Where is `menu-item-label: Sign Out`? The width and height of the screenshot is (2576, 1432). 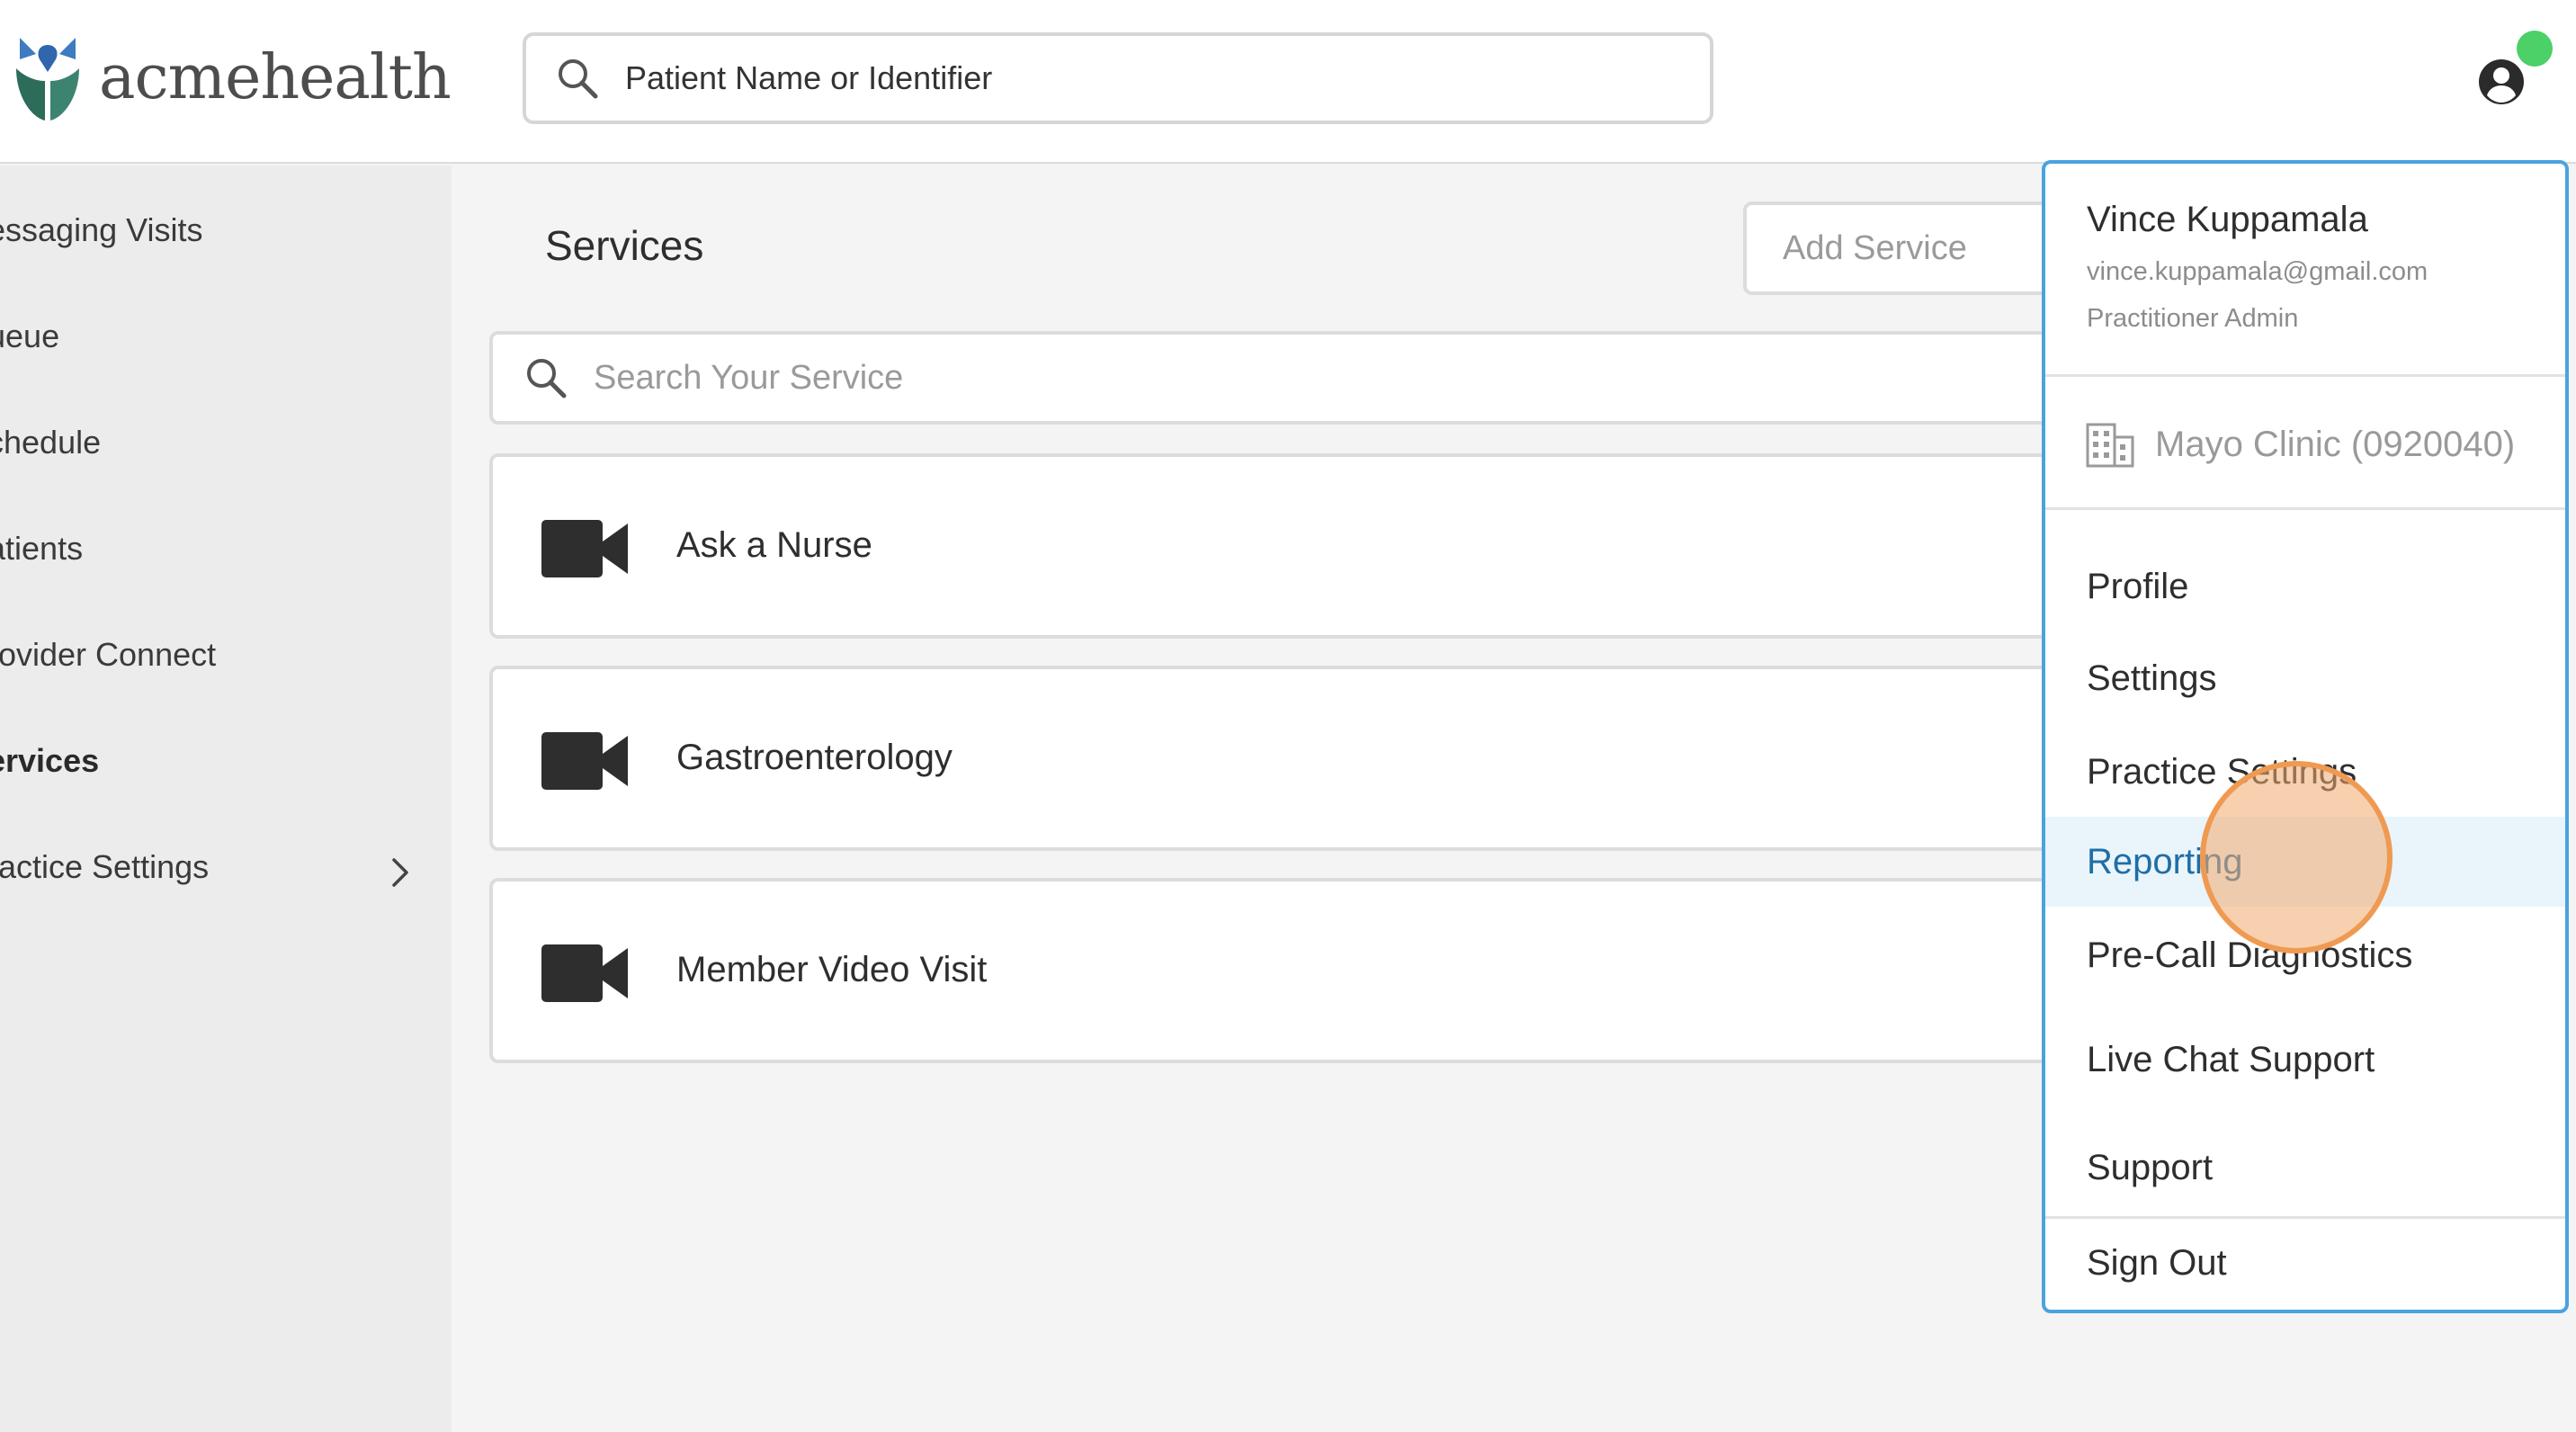
menu-item-label: Sign Out is located at coordinates (2157, 1262).